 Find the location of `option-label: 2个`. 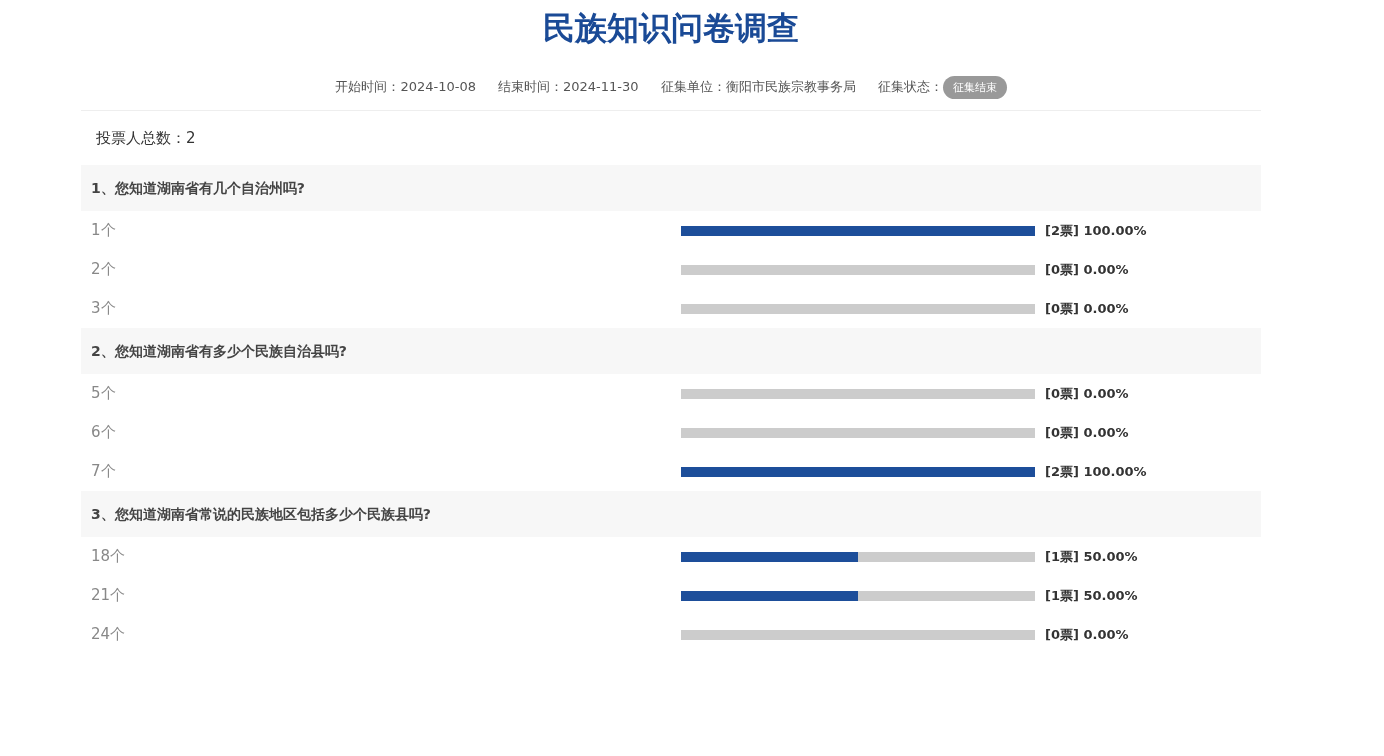

option-label: 2个 is located at coordinates (103, 270).